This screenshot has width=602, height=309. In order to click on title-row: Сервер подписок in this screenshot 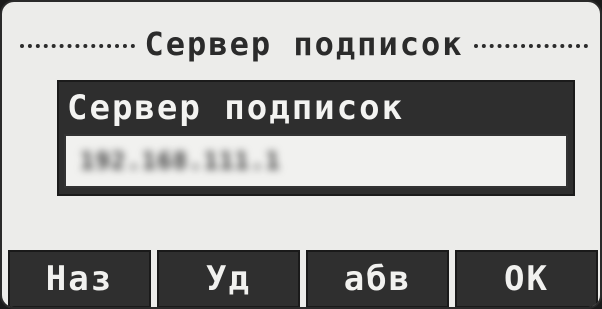, I will do `click(304, 44)`.